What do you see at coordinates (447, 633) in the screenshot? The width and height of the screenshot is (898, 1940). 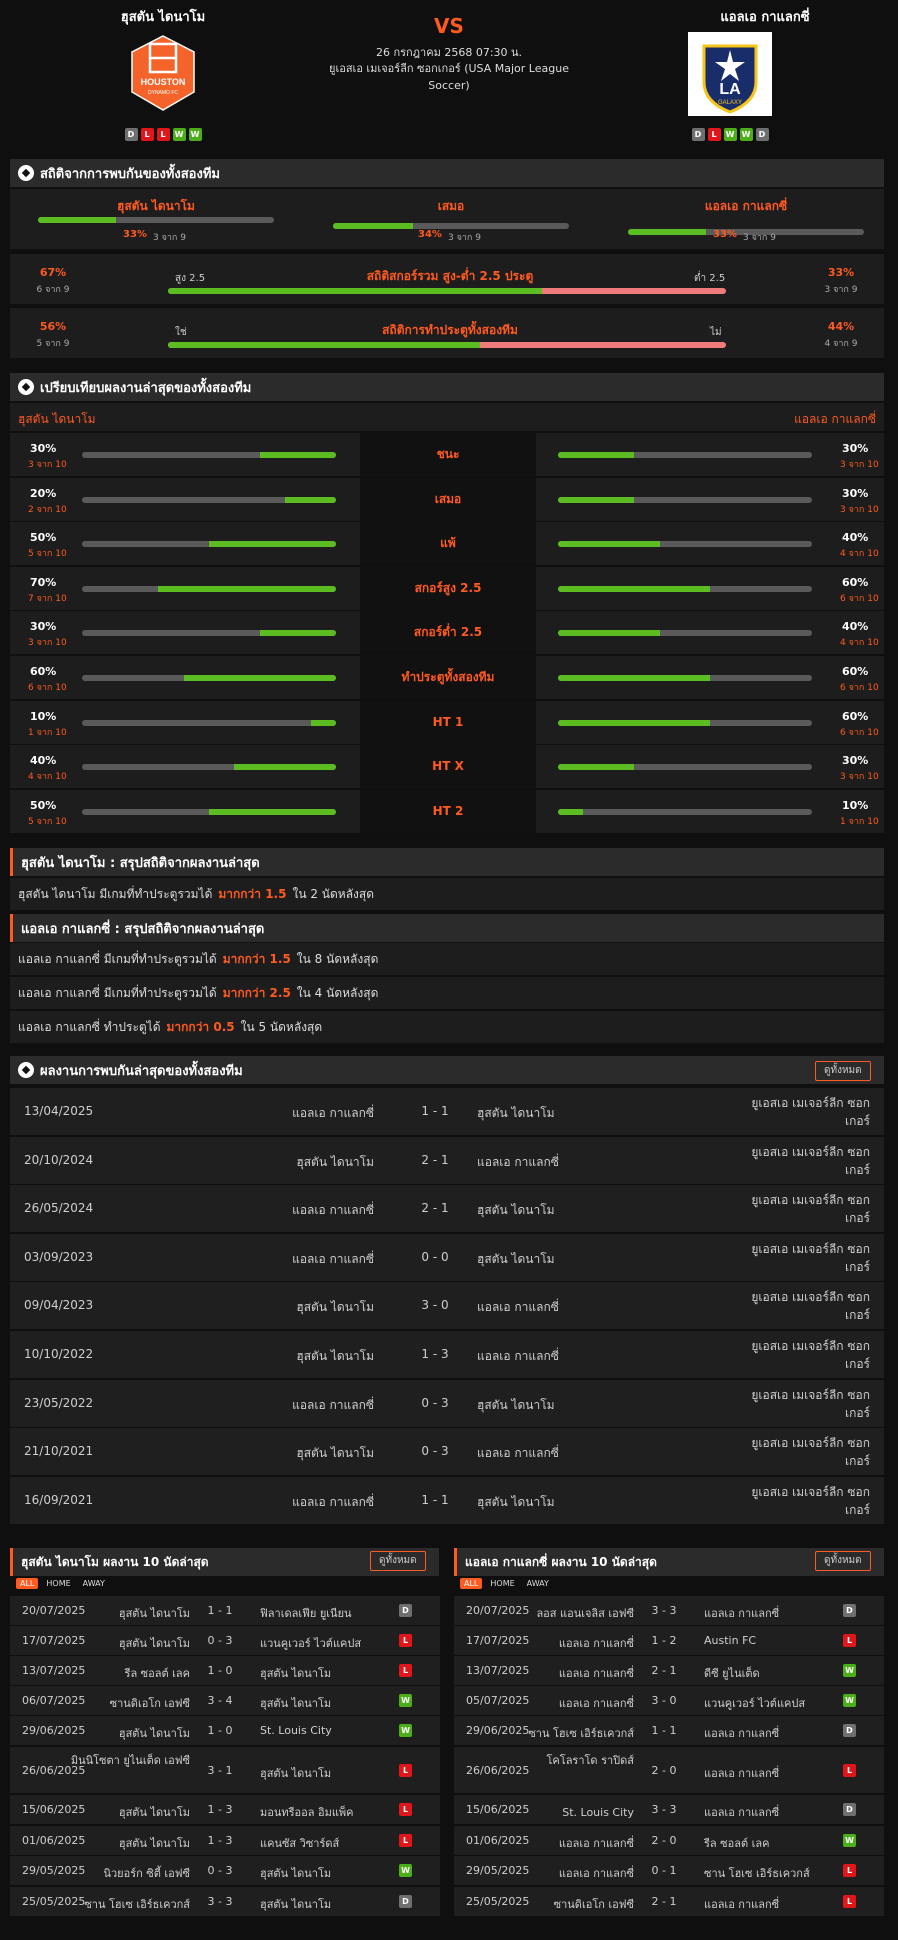 I see `compare-row: 30% 3 จาก 10 สกอร์ต่ำ 2.5 40% 4 จาก 10` at bounding box center [447, 633].